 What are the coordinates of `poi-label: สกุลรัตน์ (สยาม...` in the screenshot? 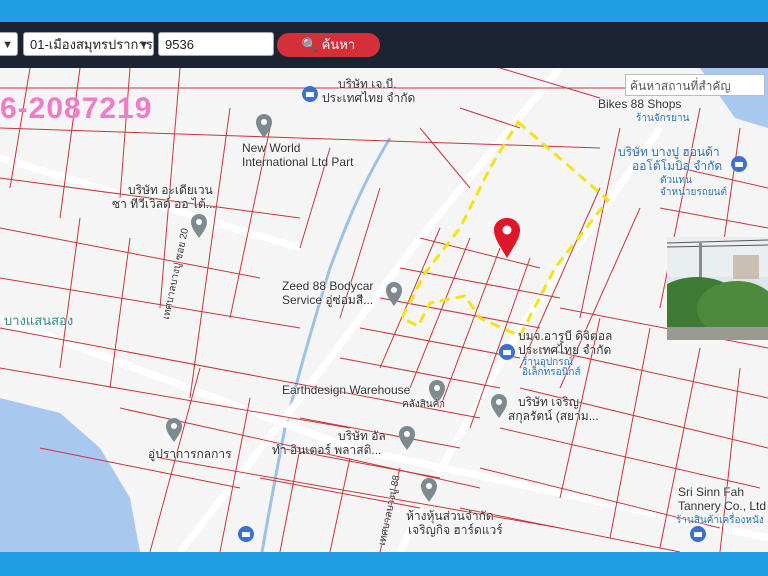 It's located at (553, 416).